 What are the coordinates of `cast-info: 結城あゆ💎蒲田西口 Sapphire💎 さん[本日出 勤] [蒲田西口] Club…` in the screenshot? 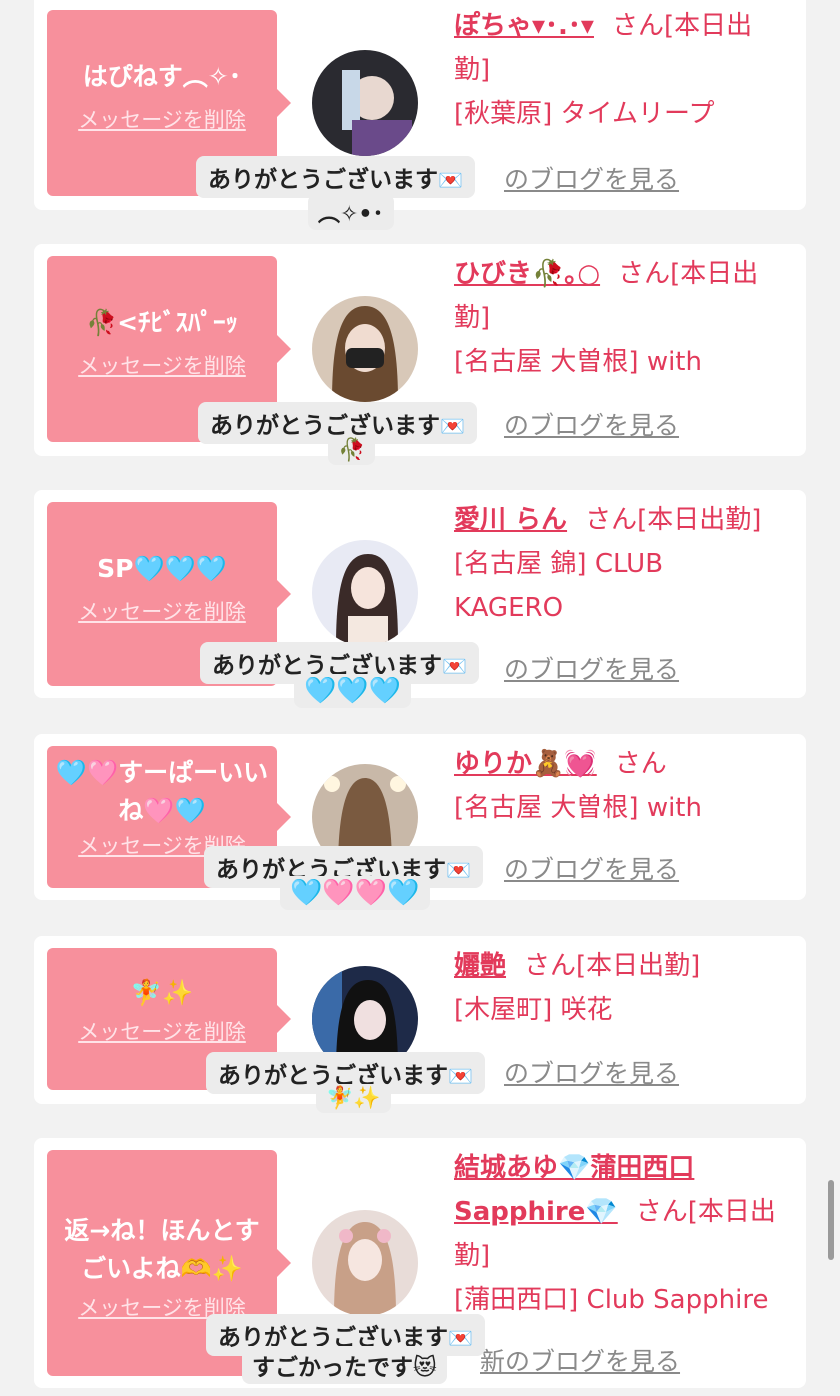 It's located at (621, 1234).